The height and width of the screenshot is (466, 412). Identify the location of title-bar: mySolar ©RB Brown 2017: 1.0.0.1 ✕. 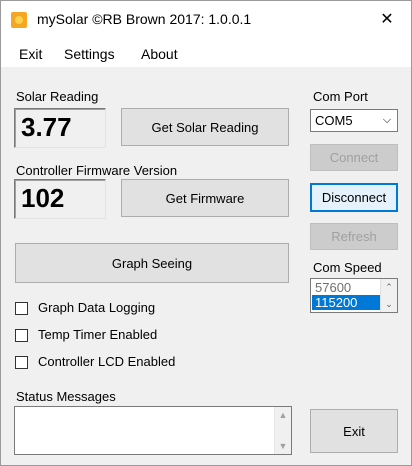
(206, 20).